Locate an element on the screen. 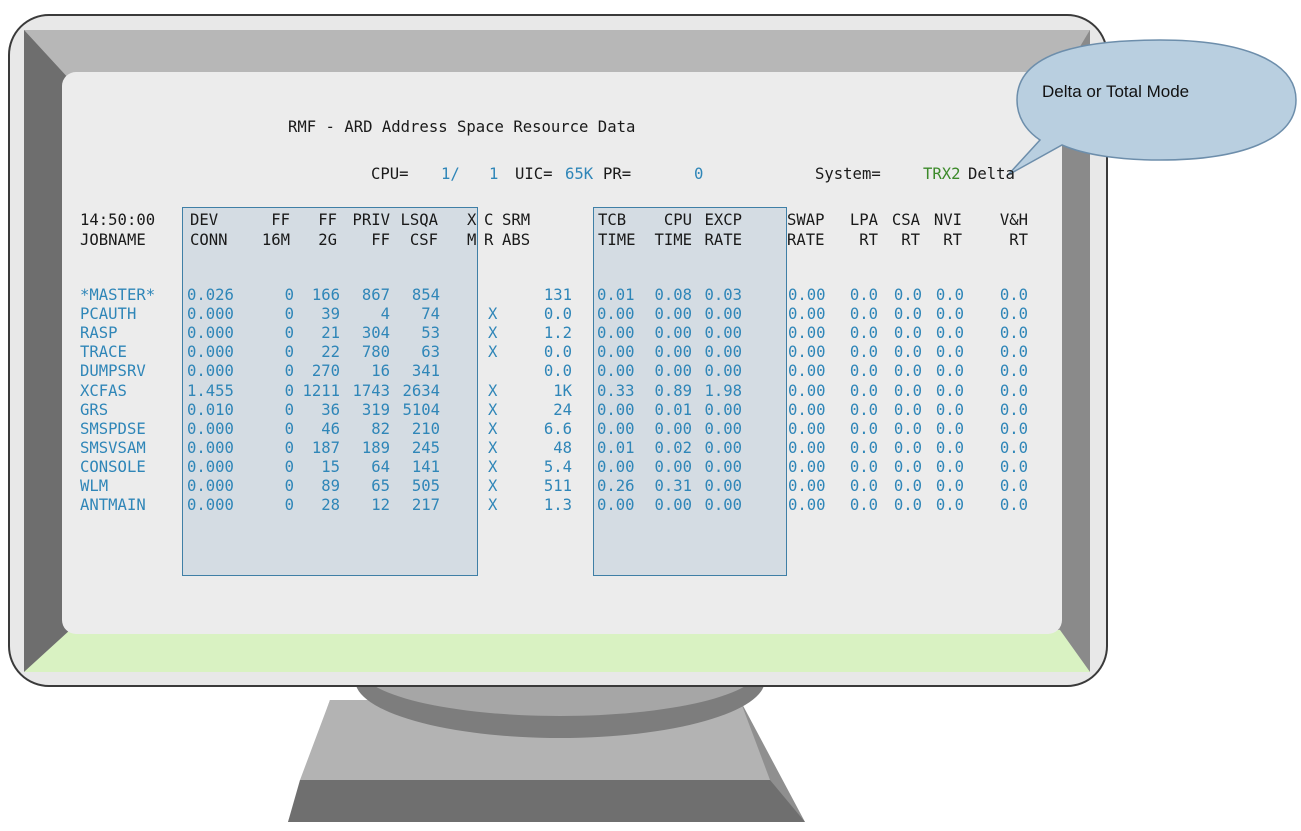 This screenshot has height=831, width=1301. column-header: X is located at coordinates (472, 220).